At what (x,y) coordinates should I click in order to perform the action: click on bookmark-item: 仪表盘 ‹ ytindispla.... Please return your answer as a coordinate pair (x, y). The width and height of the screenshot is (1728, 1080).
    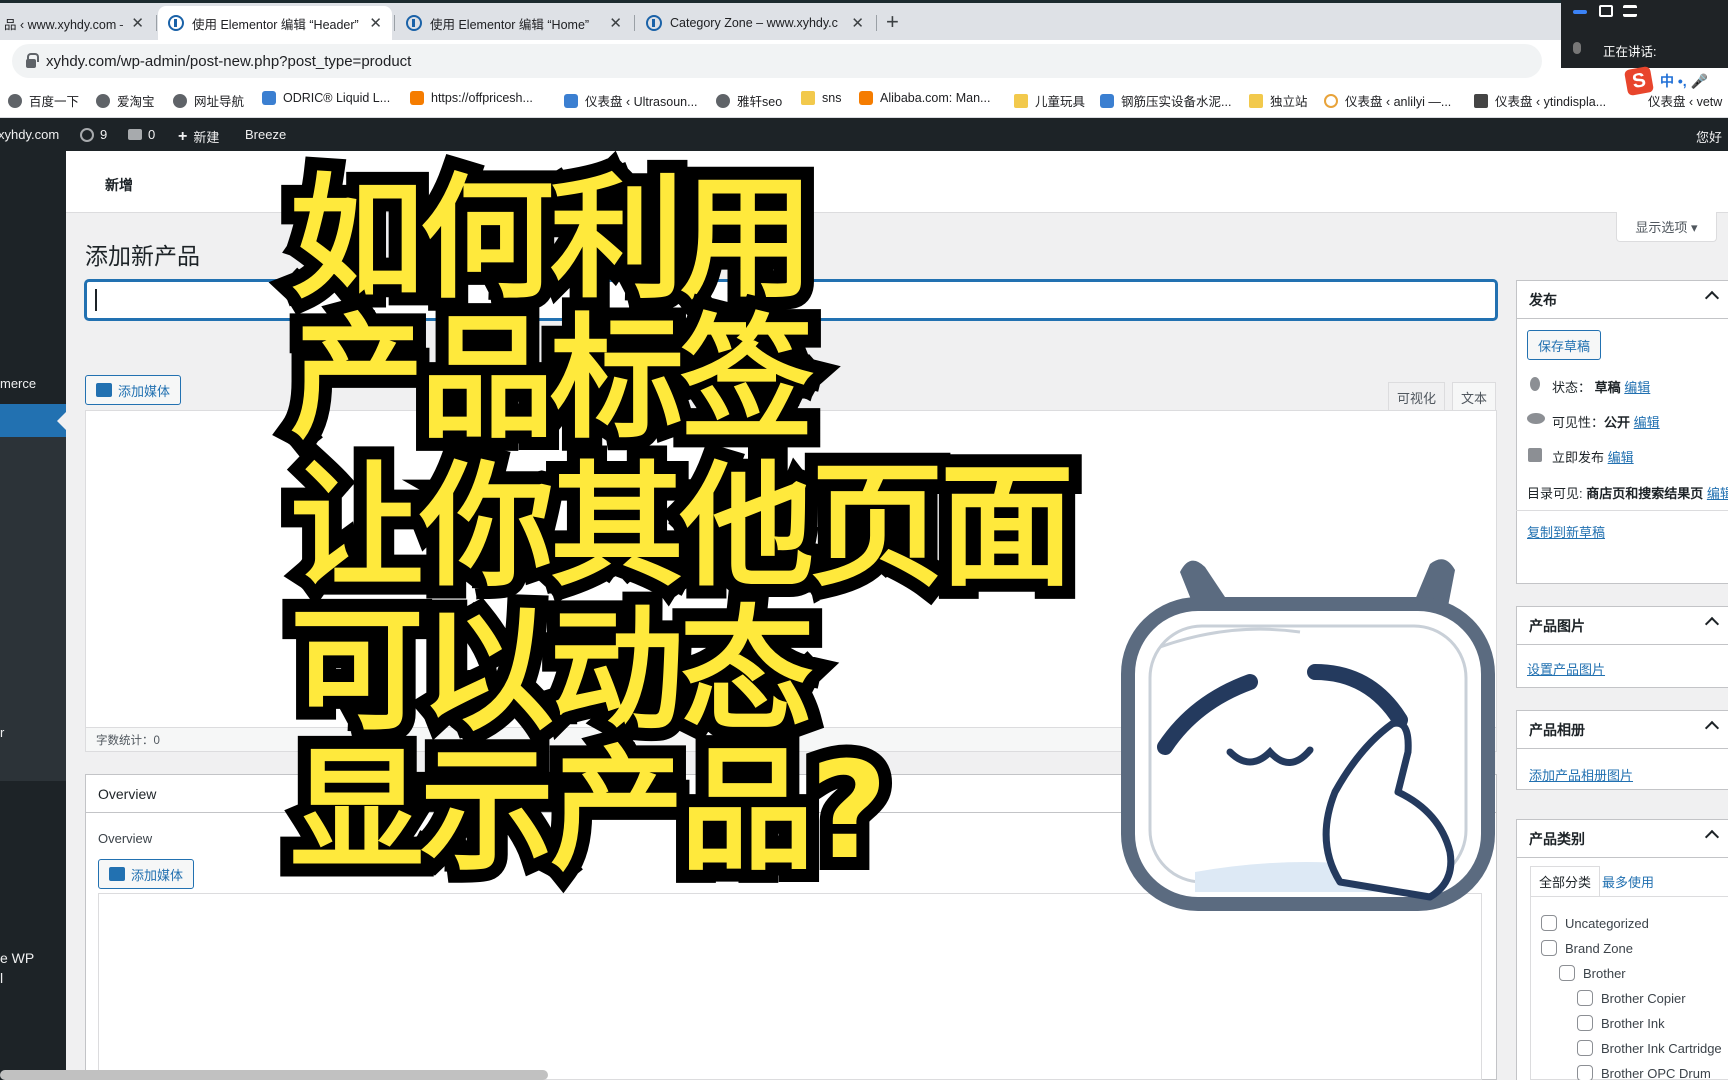
    Looking at the image, I should click on (1540, 100).